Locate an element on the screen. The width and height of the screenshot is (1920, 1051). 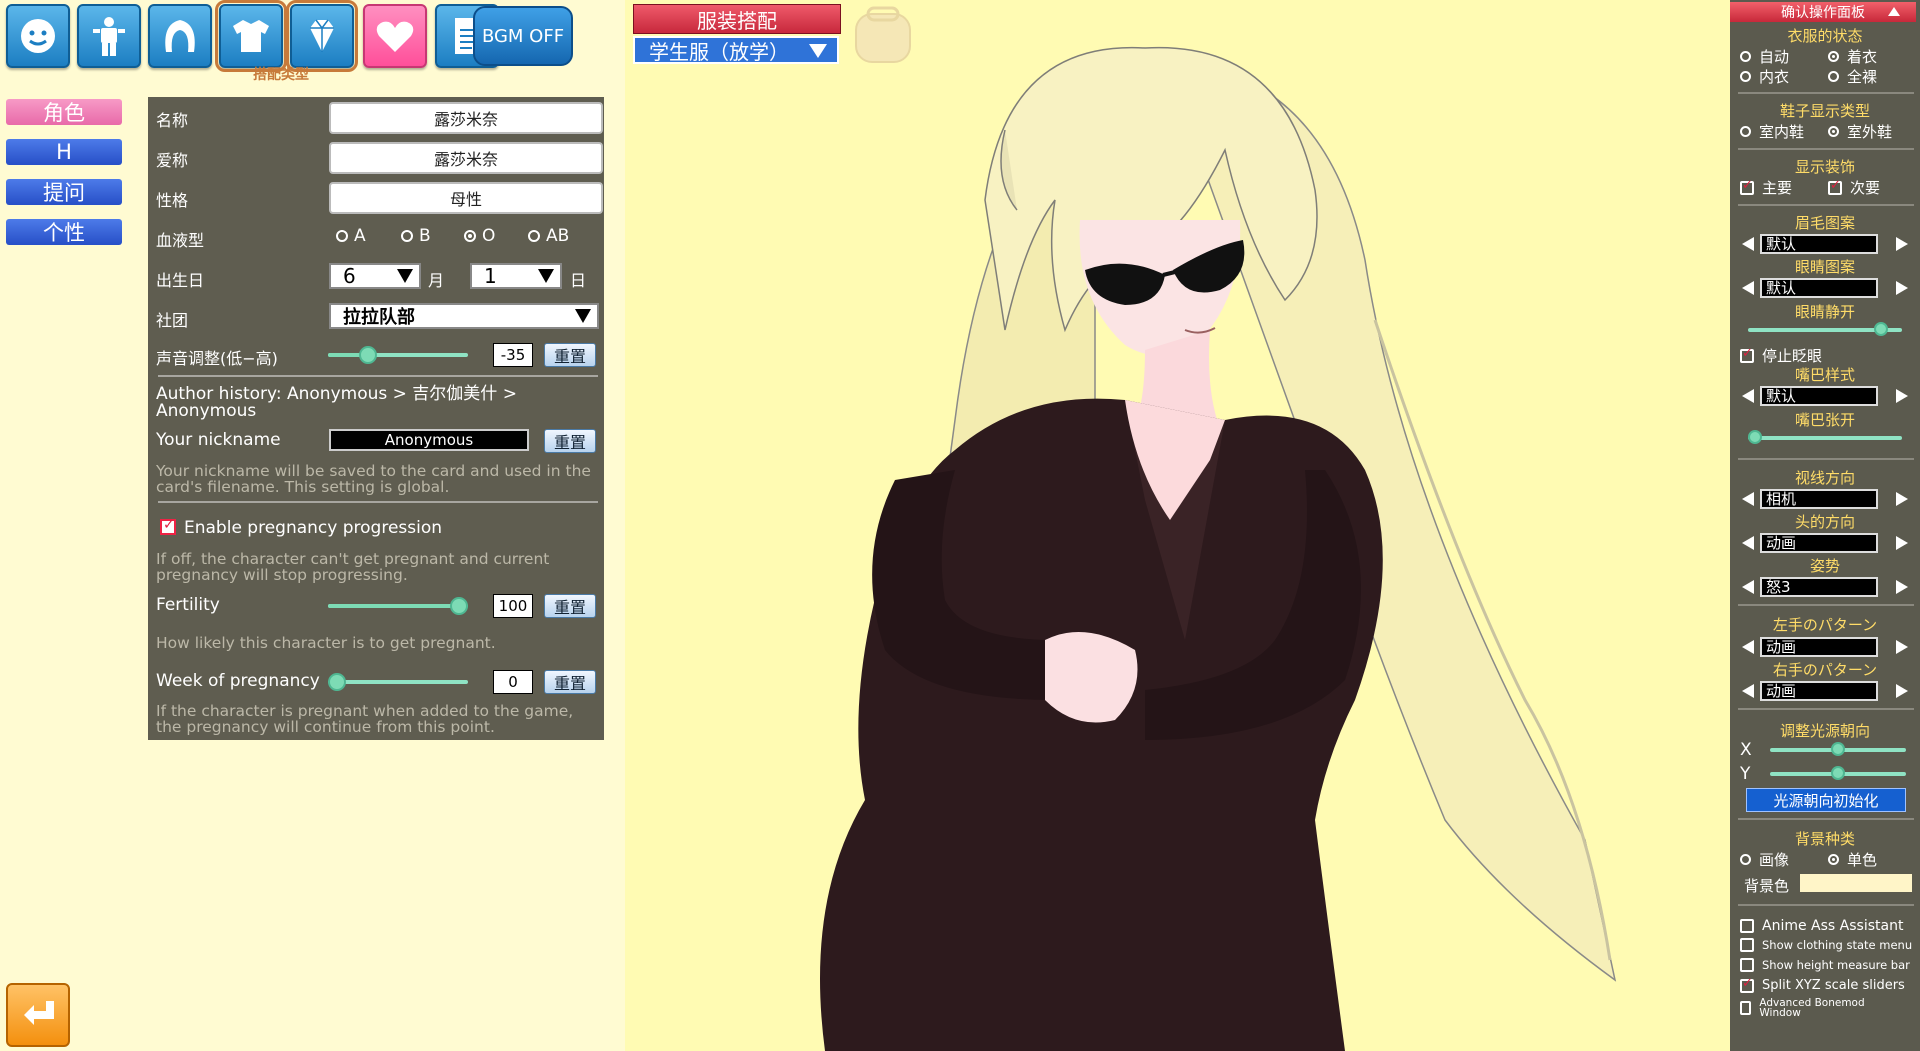
advanced-bonemod-checkbox: Advanced Bonemod Window is located at coordinates (1805, 1008).